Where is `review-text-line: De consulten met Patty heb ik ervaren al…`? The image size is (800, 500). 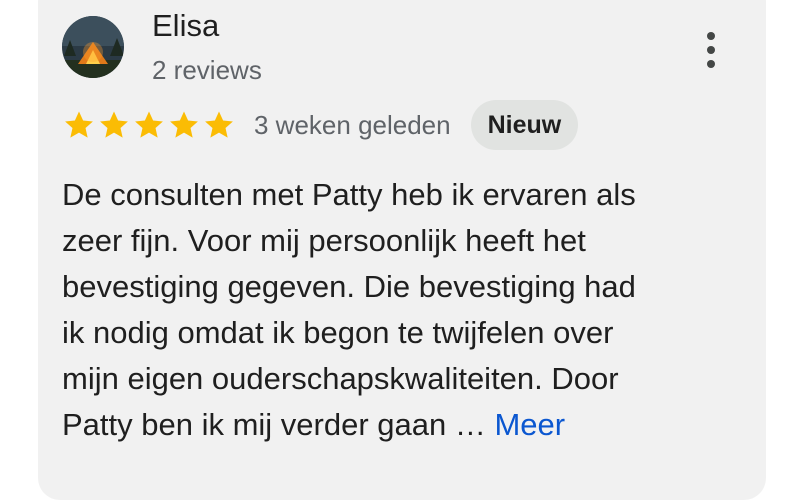 review-text-line: De consulten met Patty heb ik ervaren al… is located at coordinates (349, 194).